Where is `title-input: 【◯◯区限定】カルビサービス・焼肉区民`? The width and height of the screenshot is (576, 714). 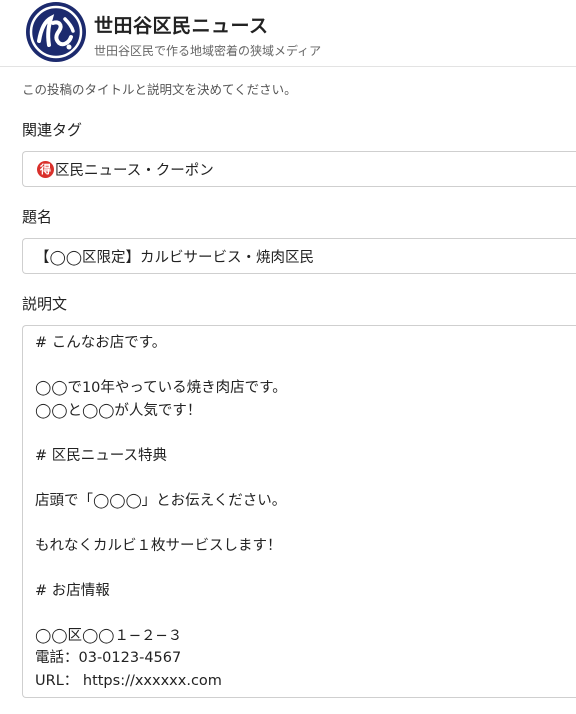 title-input: 【◯◯区限定】カルビサービス・焼肉区民 is located at coordinates (299, 256).